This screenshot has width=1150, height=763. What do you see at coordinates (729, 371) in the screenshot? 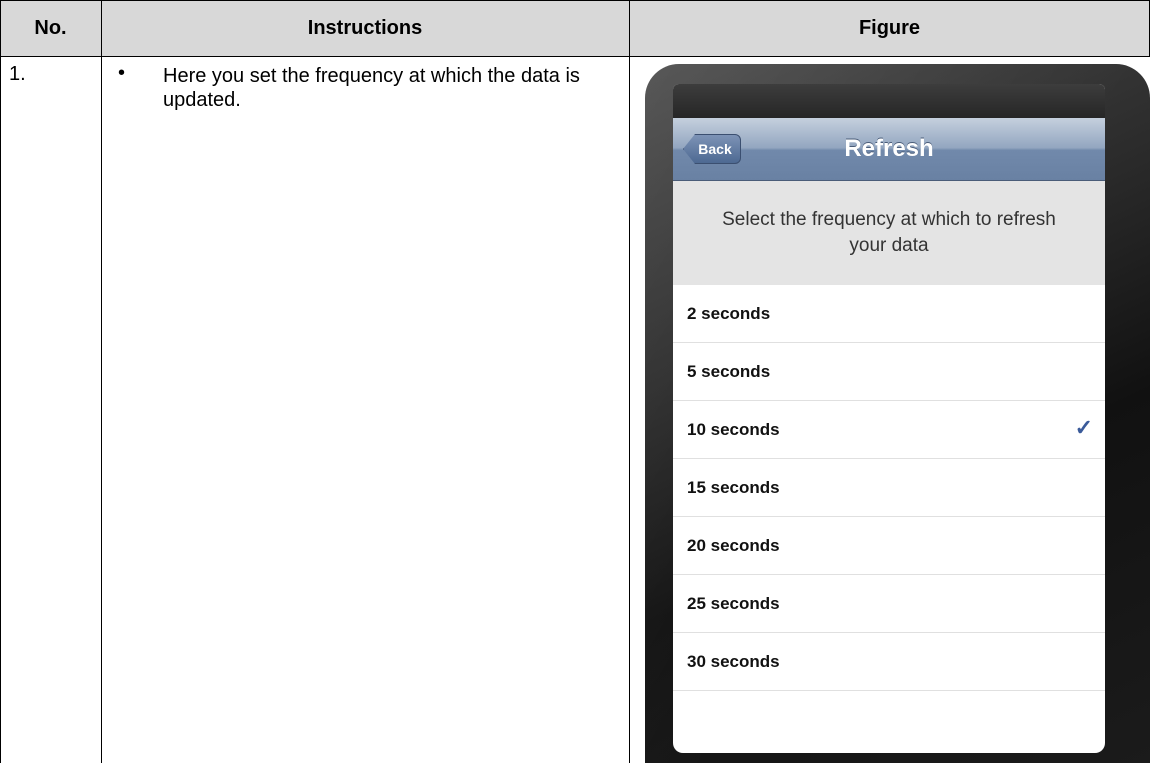
I see `option-label: 5 seconds` at bounding box center [729, 371].